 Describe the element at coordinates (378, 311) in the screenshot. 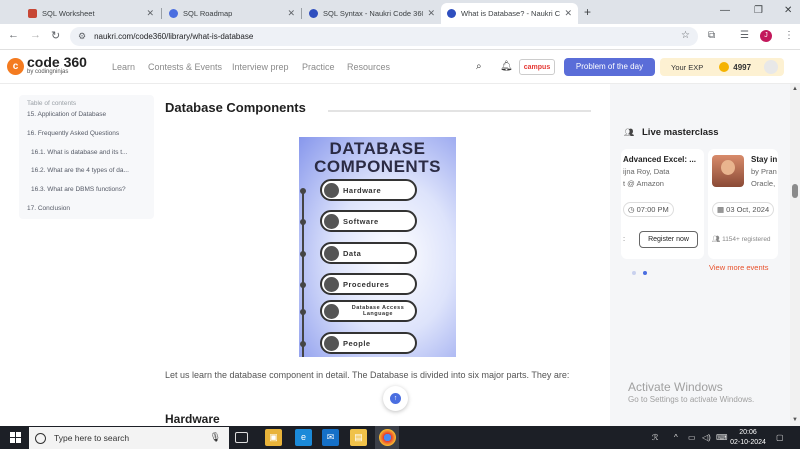

I see `component-label: Database Access Language` at that location.